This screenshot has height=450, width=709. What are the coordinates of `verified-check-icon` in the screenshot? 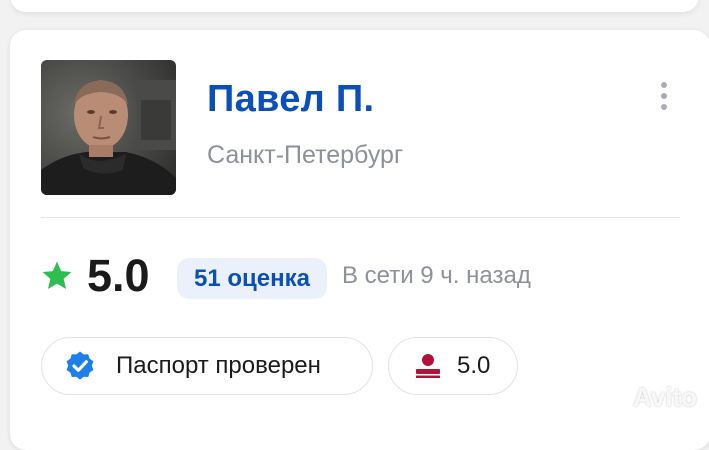 It's located at (80, 365).